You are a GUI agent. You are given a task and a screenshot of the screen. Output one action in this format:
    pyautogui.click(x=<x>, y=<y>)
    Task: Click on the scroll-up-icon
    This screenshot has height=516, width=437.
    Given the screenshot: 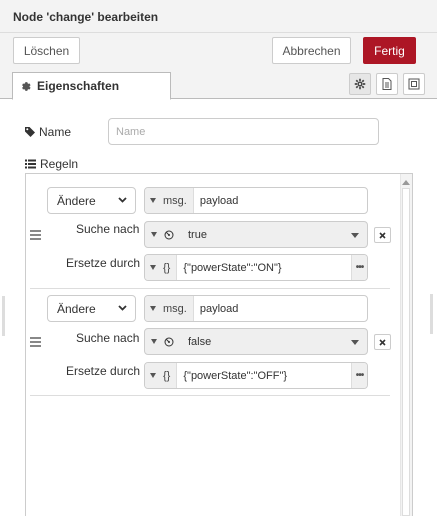 What is the action you would take?
    pyautogui.click(x=406, y=182)
    